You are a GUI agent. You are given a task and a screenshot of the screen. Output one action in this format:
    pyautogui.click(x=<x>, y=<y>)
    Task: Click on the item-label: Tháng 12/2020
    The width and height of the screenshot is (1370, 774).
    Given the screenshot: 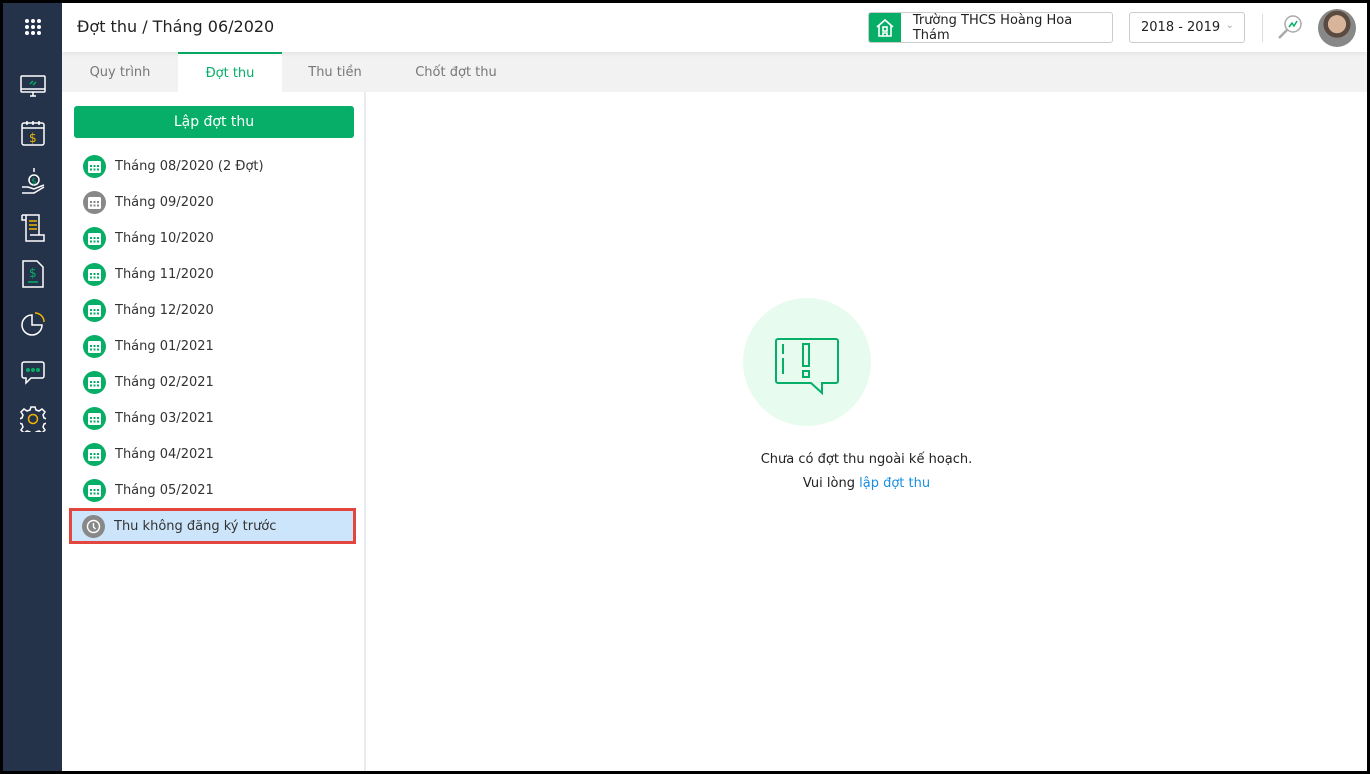 What is the action you would take?
    pyautogui.click(x=164, y=310)
    